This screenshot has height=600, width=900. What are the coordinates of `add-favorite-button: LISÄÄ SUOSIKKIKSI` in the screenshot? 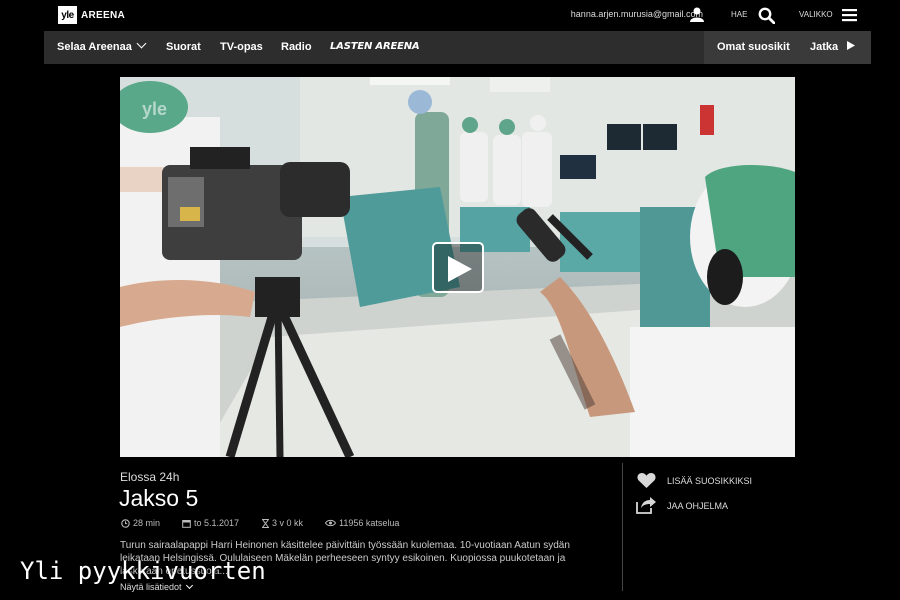 It's located at (709, 481).